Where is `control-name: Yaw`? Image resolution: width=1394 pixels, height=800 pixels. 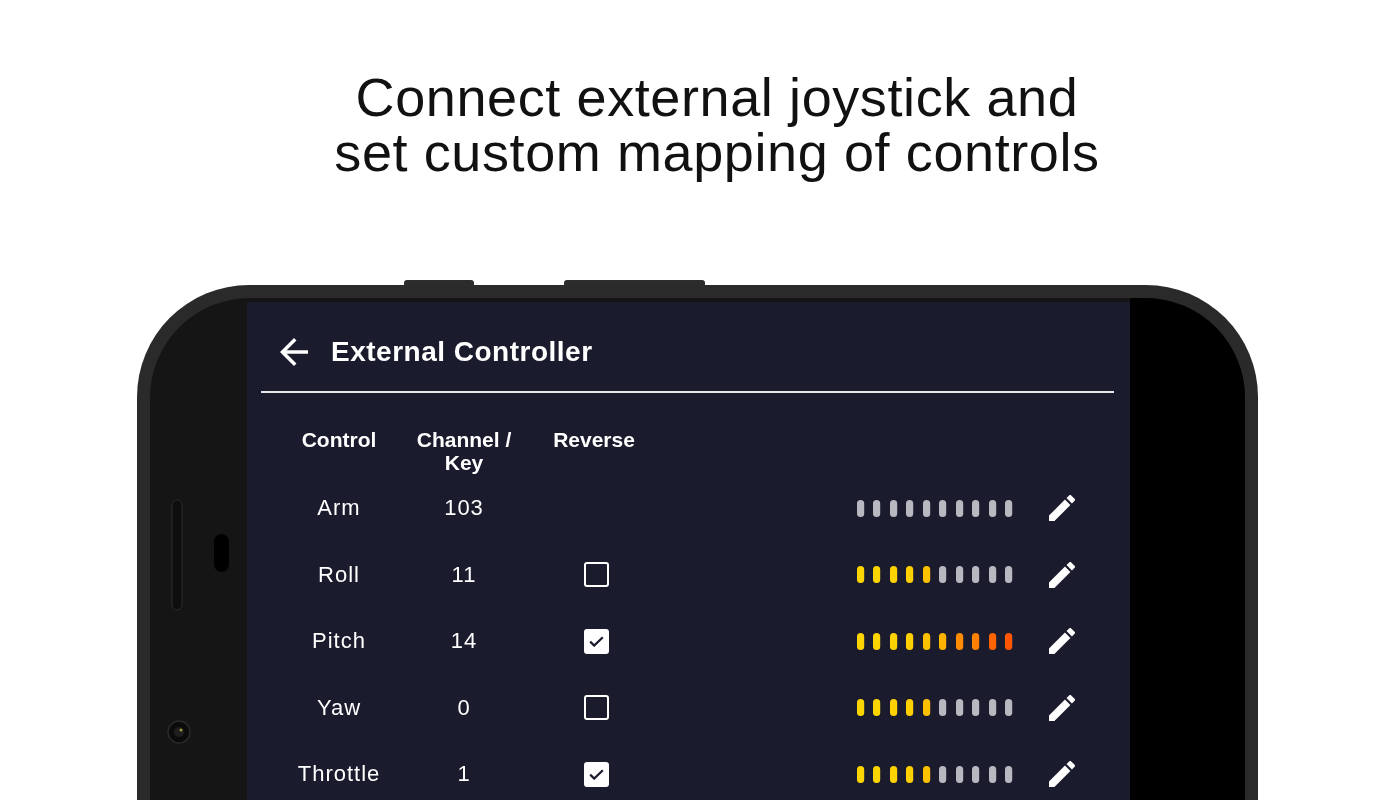
control-name: Yaw is located at coordinates (339, 707).